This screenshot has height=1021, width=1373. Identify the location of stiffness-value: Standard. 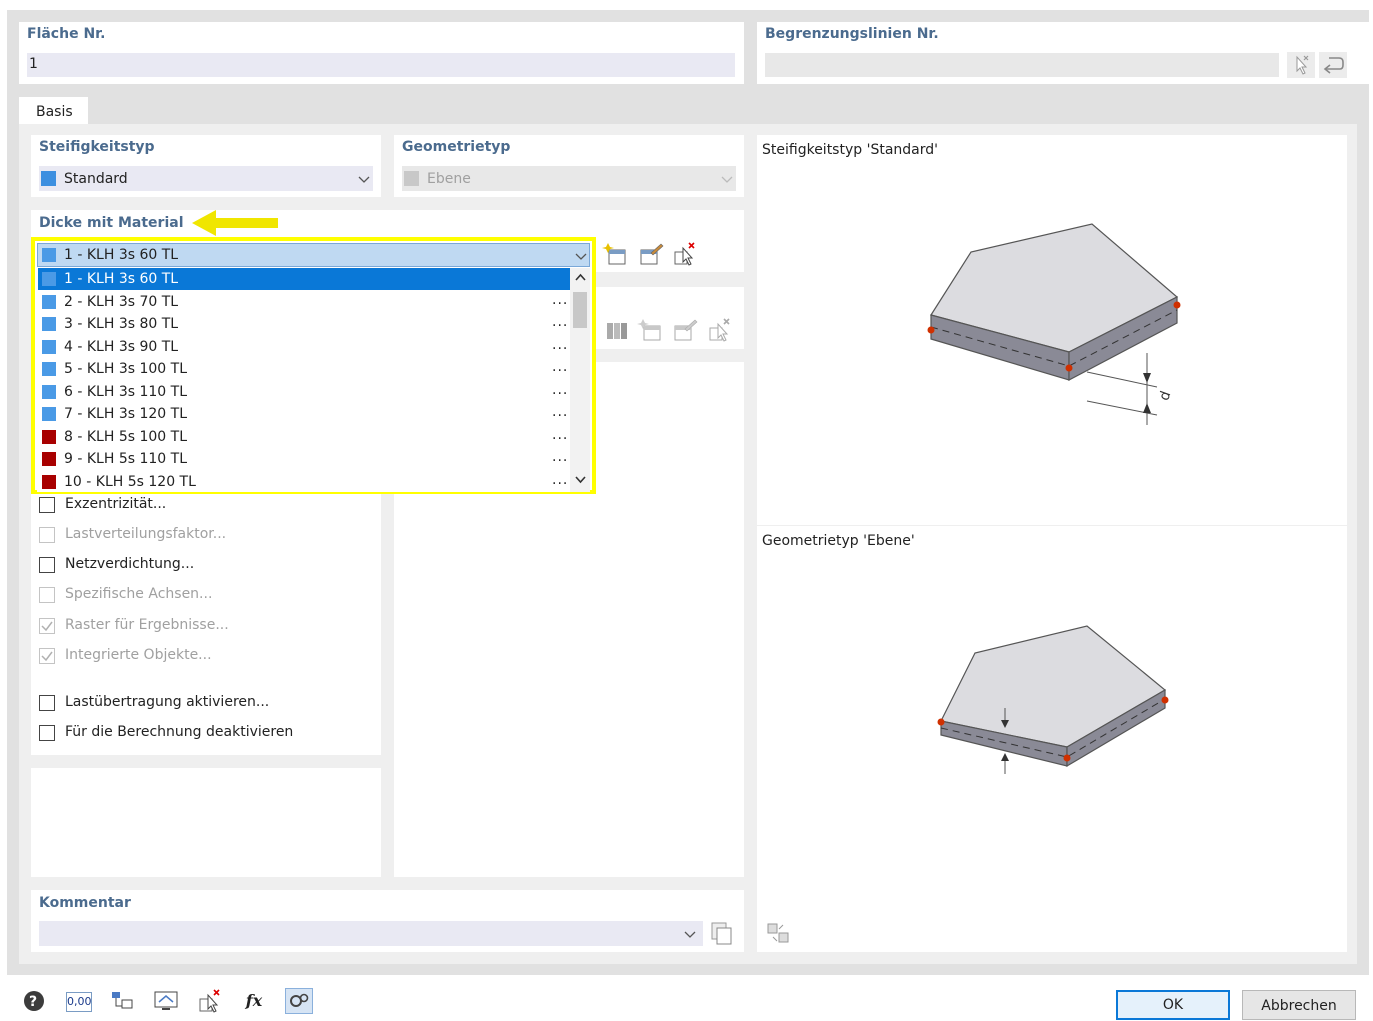
(96, 179).